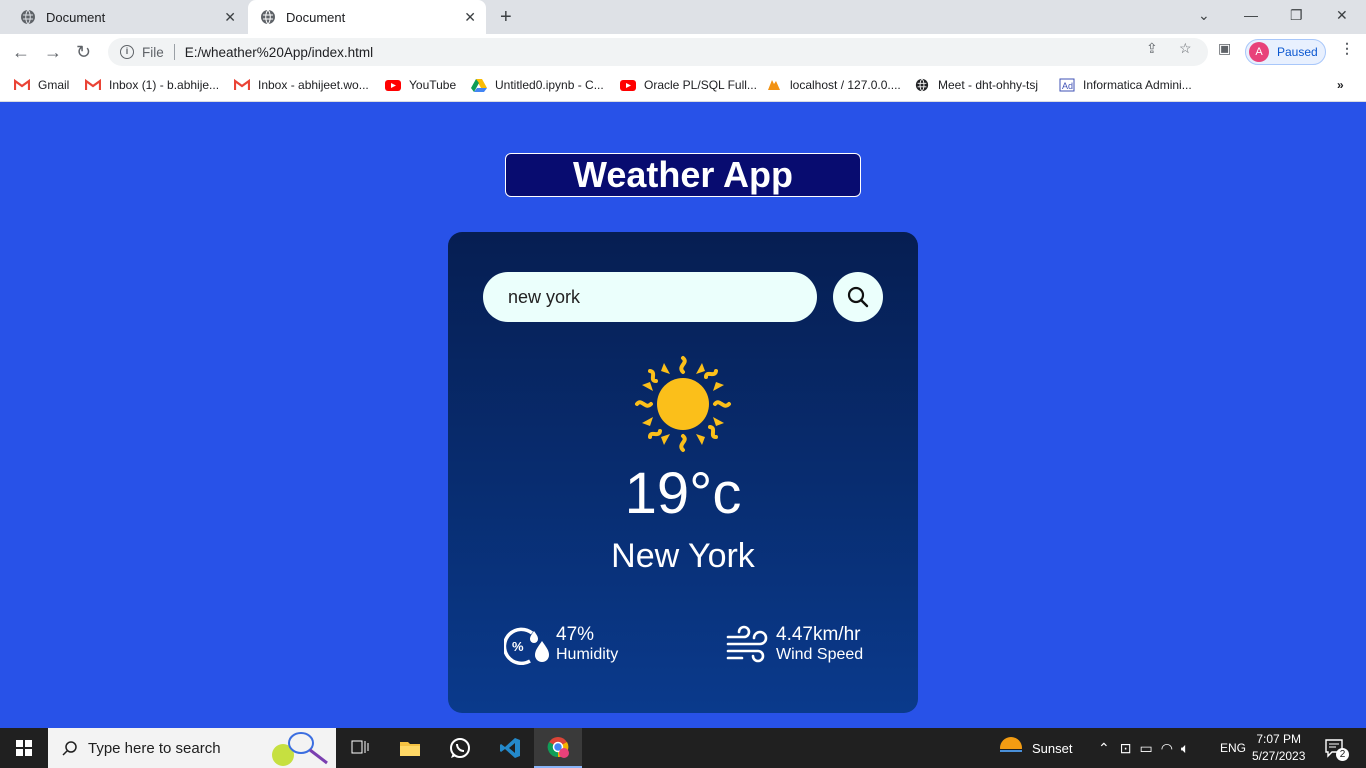 This screenshot has width=1366, height=768. What do you see at coordinates (820, 654) in the screenshot?
I see `wind-label: Wind Speed` at bounding box center [820, 654].